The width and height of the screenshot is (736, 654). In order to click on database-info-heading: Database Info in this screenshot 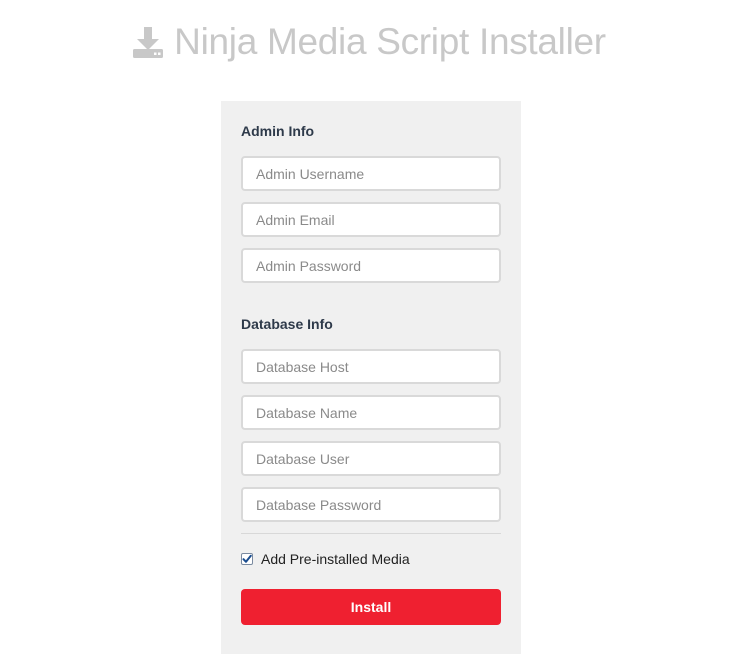, I will do `click(287, 324)`.